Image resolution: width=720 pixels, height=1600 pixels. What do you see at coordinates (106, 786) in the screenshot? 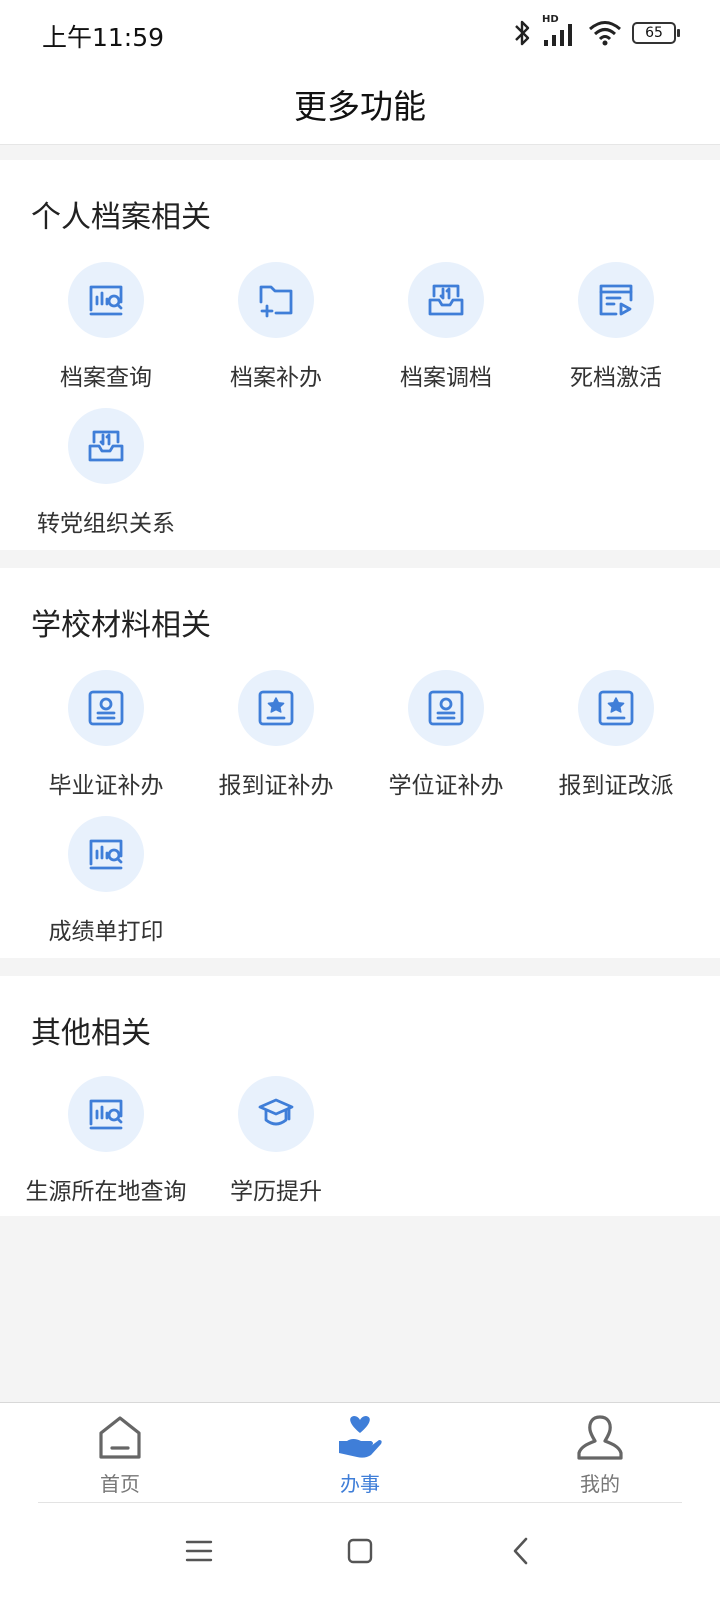
I see `item-label: 毕业证补办` at bounding box center [106, 786].